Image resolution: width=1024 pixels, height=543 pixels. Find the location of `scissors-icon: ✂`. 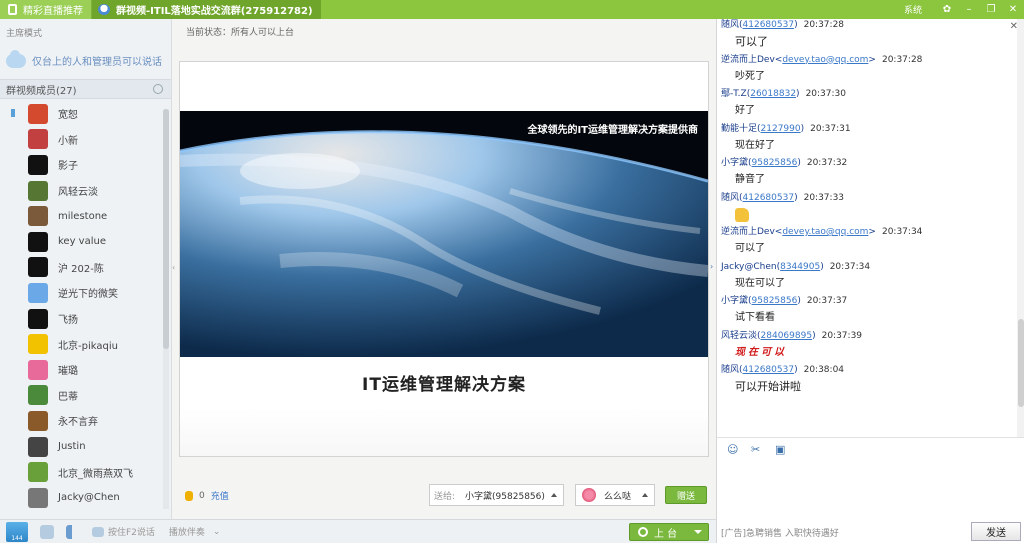

scissors-icon: ✂ is located at coordinates (757, 449).